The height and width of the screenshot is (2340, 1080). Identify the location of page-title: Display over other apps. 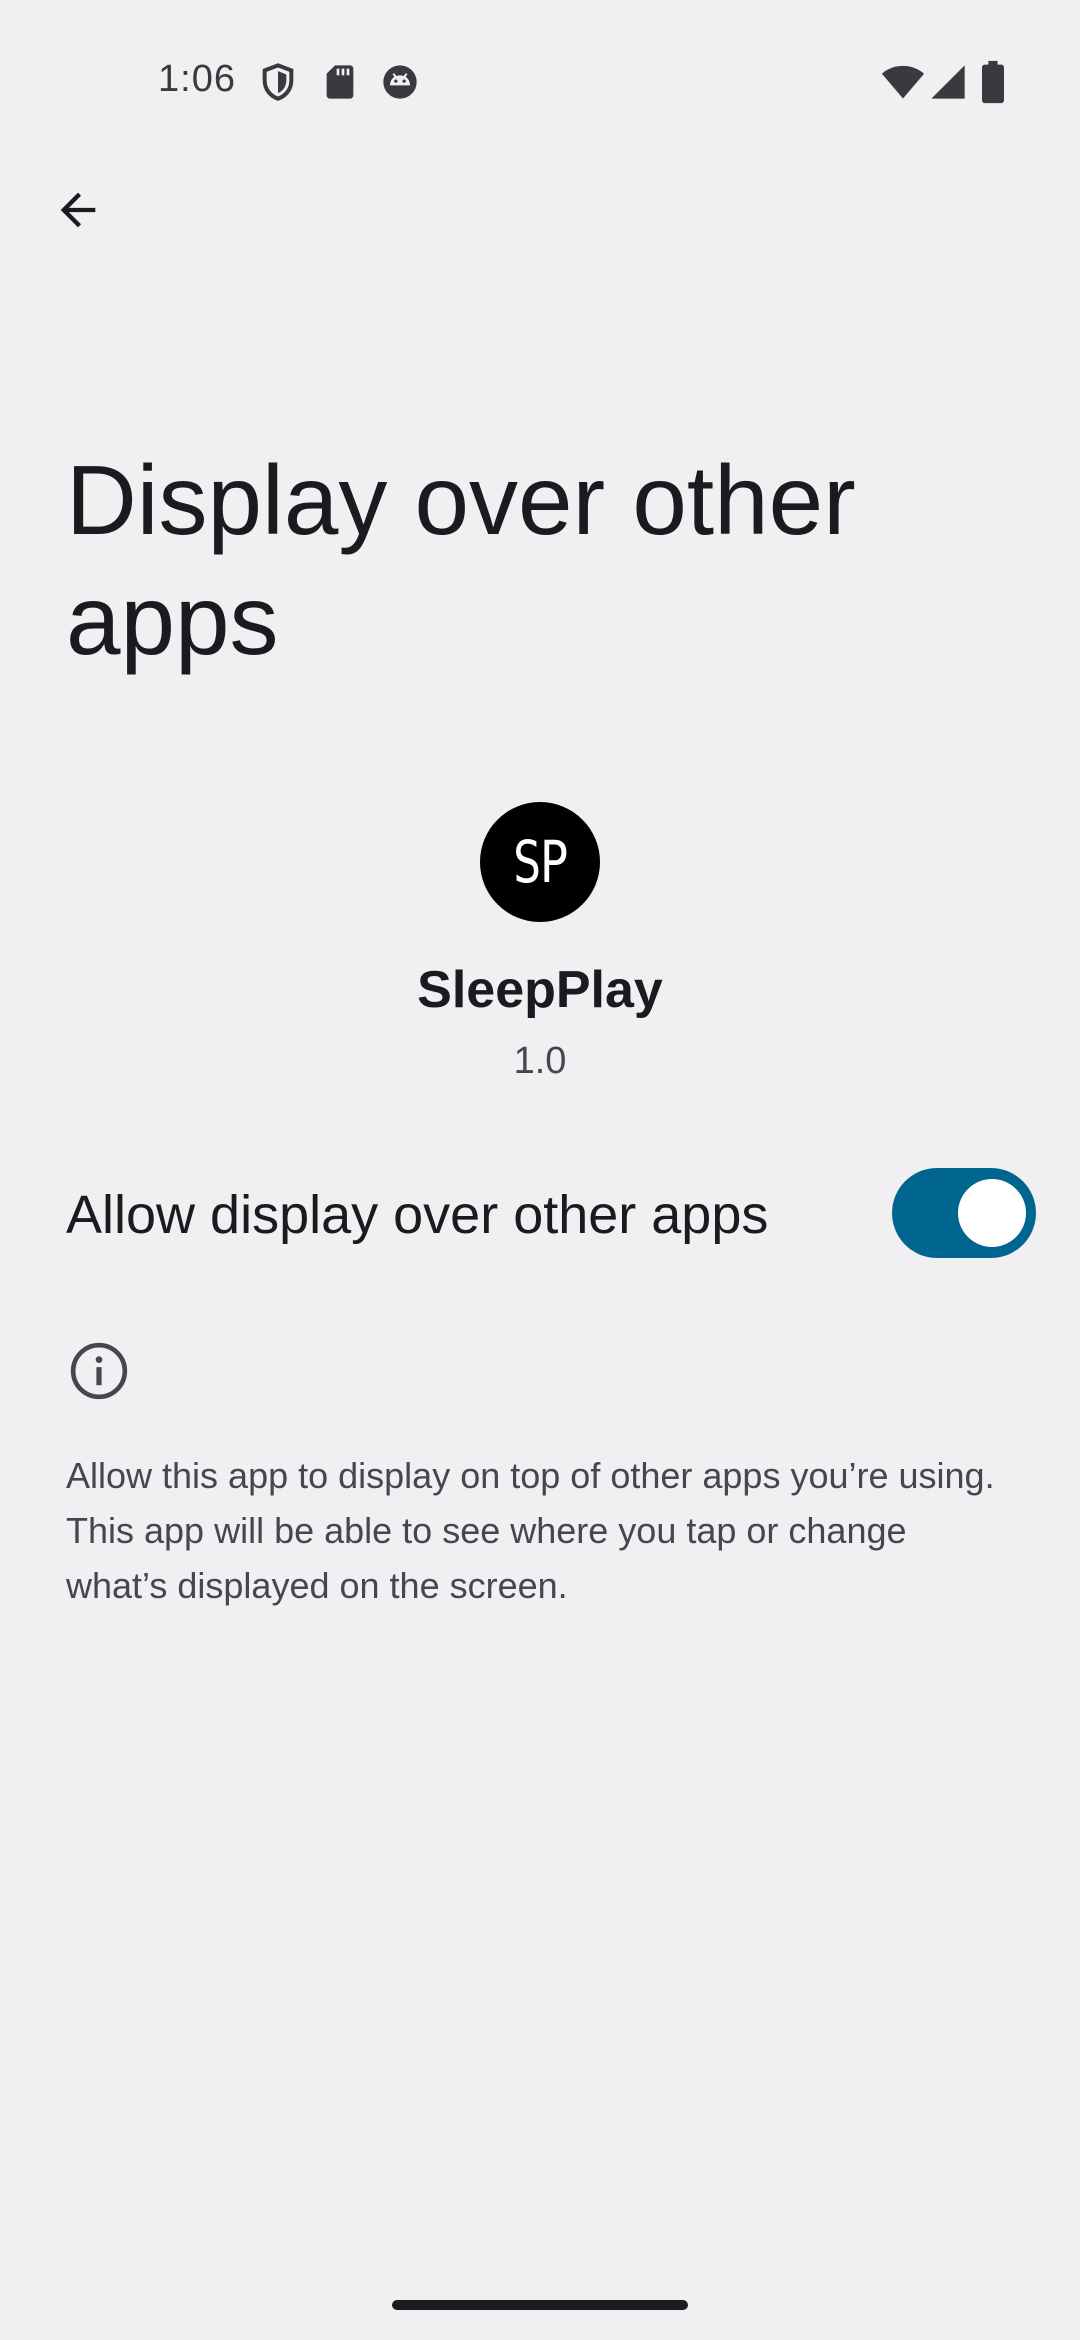
(461, 560).